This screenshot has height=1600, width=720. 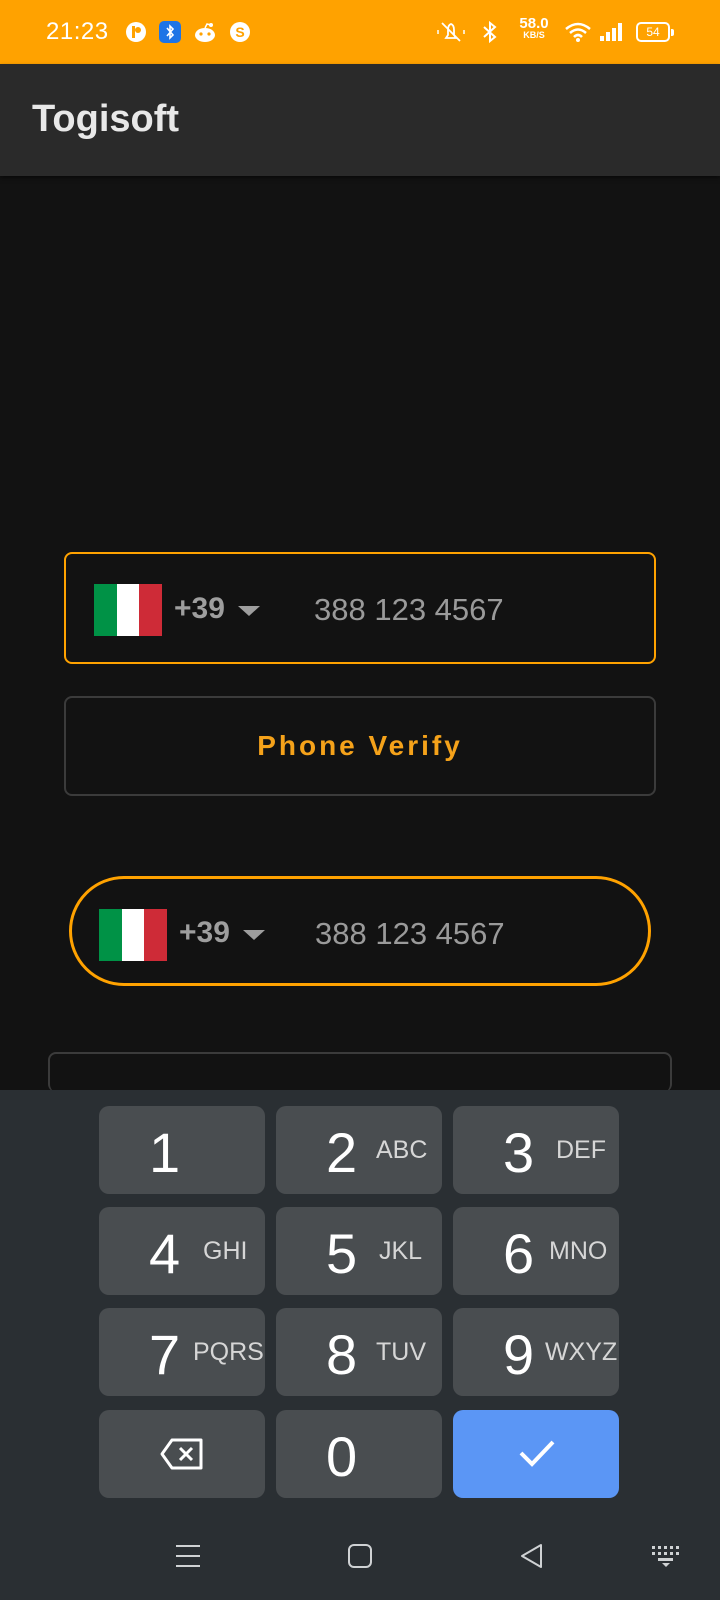 I want to click on key-5: 5 JKL, so click(x=359, y=1251).